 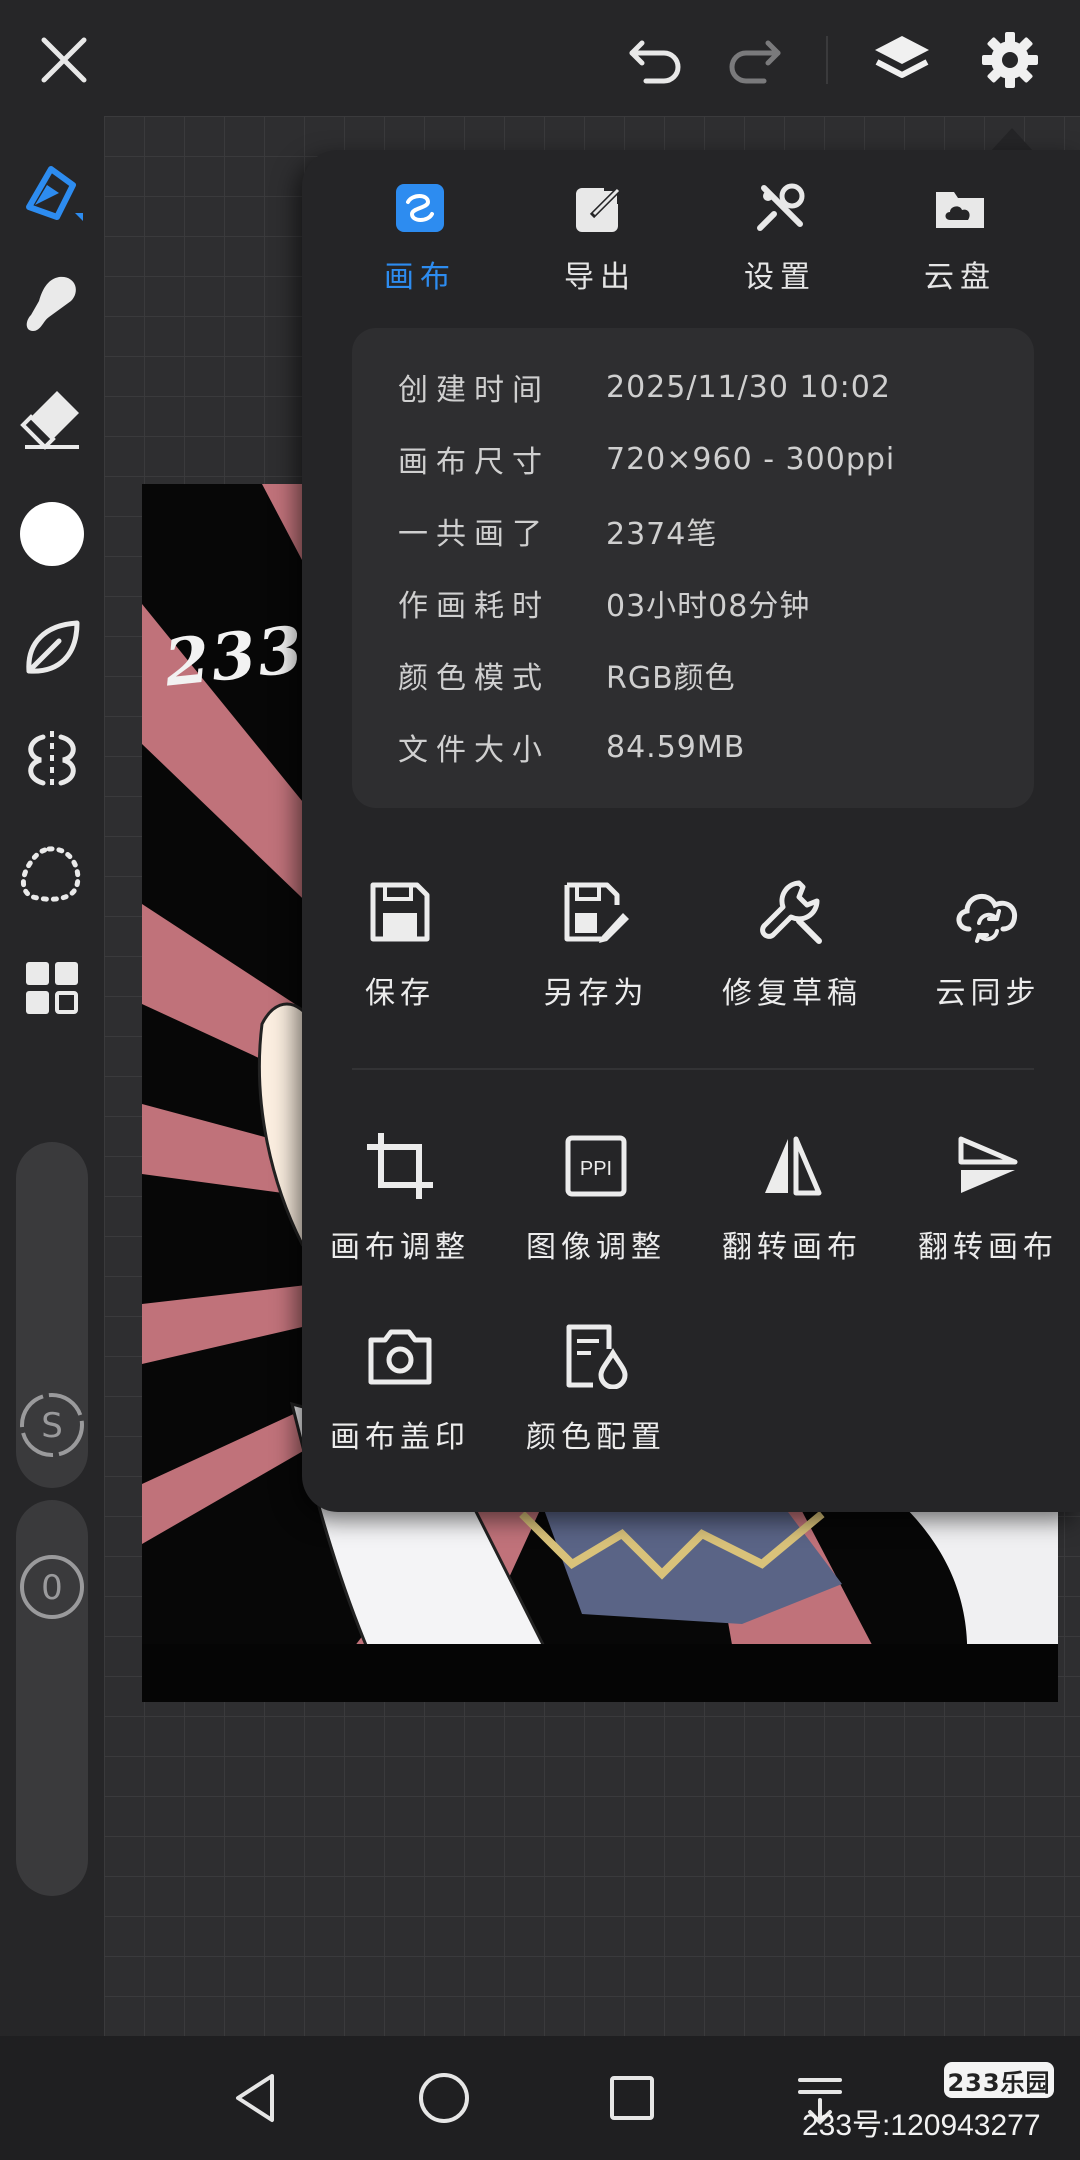 What do you see at coordinates (780, 277) in the screenshot?
I see `tab-settings-label: 设置` at bounding box center [780, 277].